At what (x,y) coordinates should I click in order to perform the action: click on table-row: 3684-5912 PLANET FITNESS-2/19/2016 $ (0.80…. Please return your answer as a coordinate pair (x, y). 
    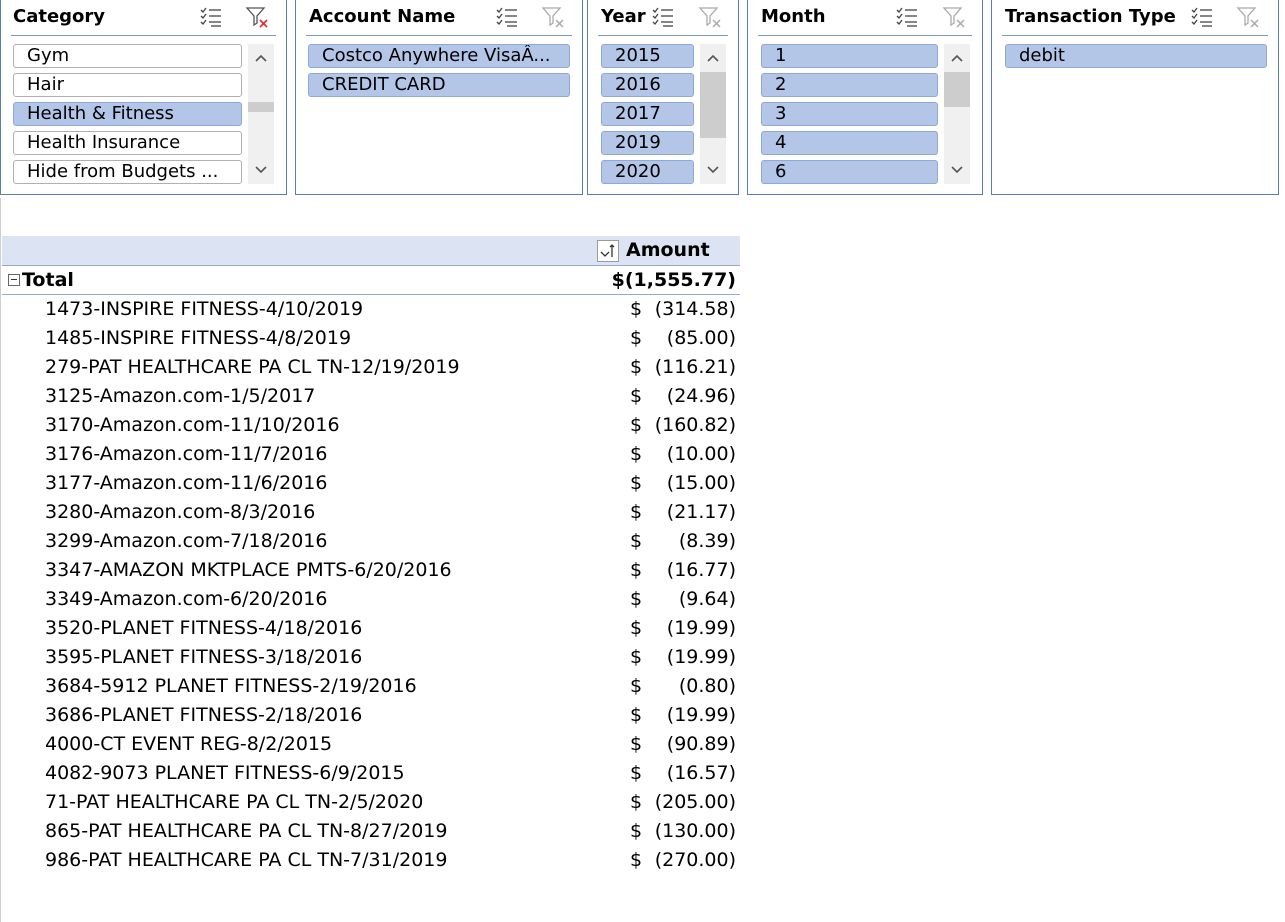
    Looking at the image, I should click on (371, 687).